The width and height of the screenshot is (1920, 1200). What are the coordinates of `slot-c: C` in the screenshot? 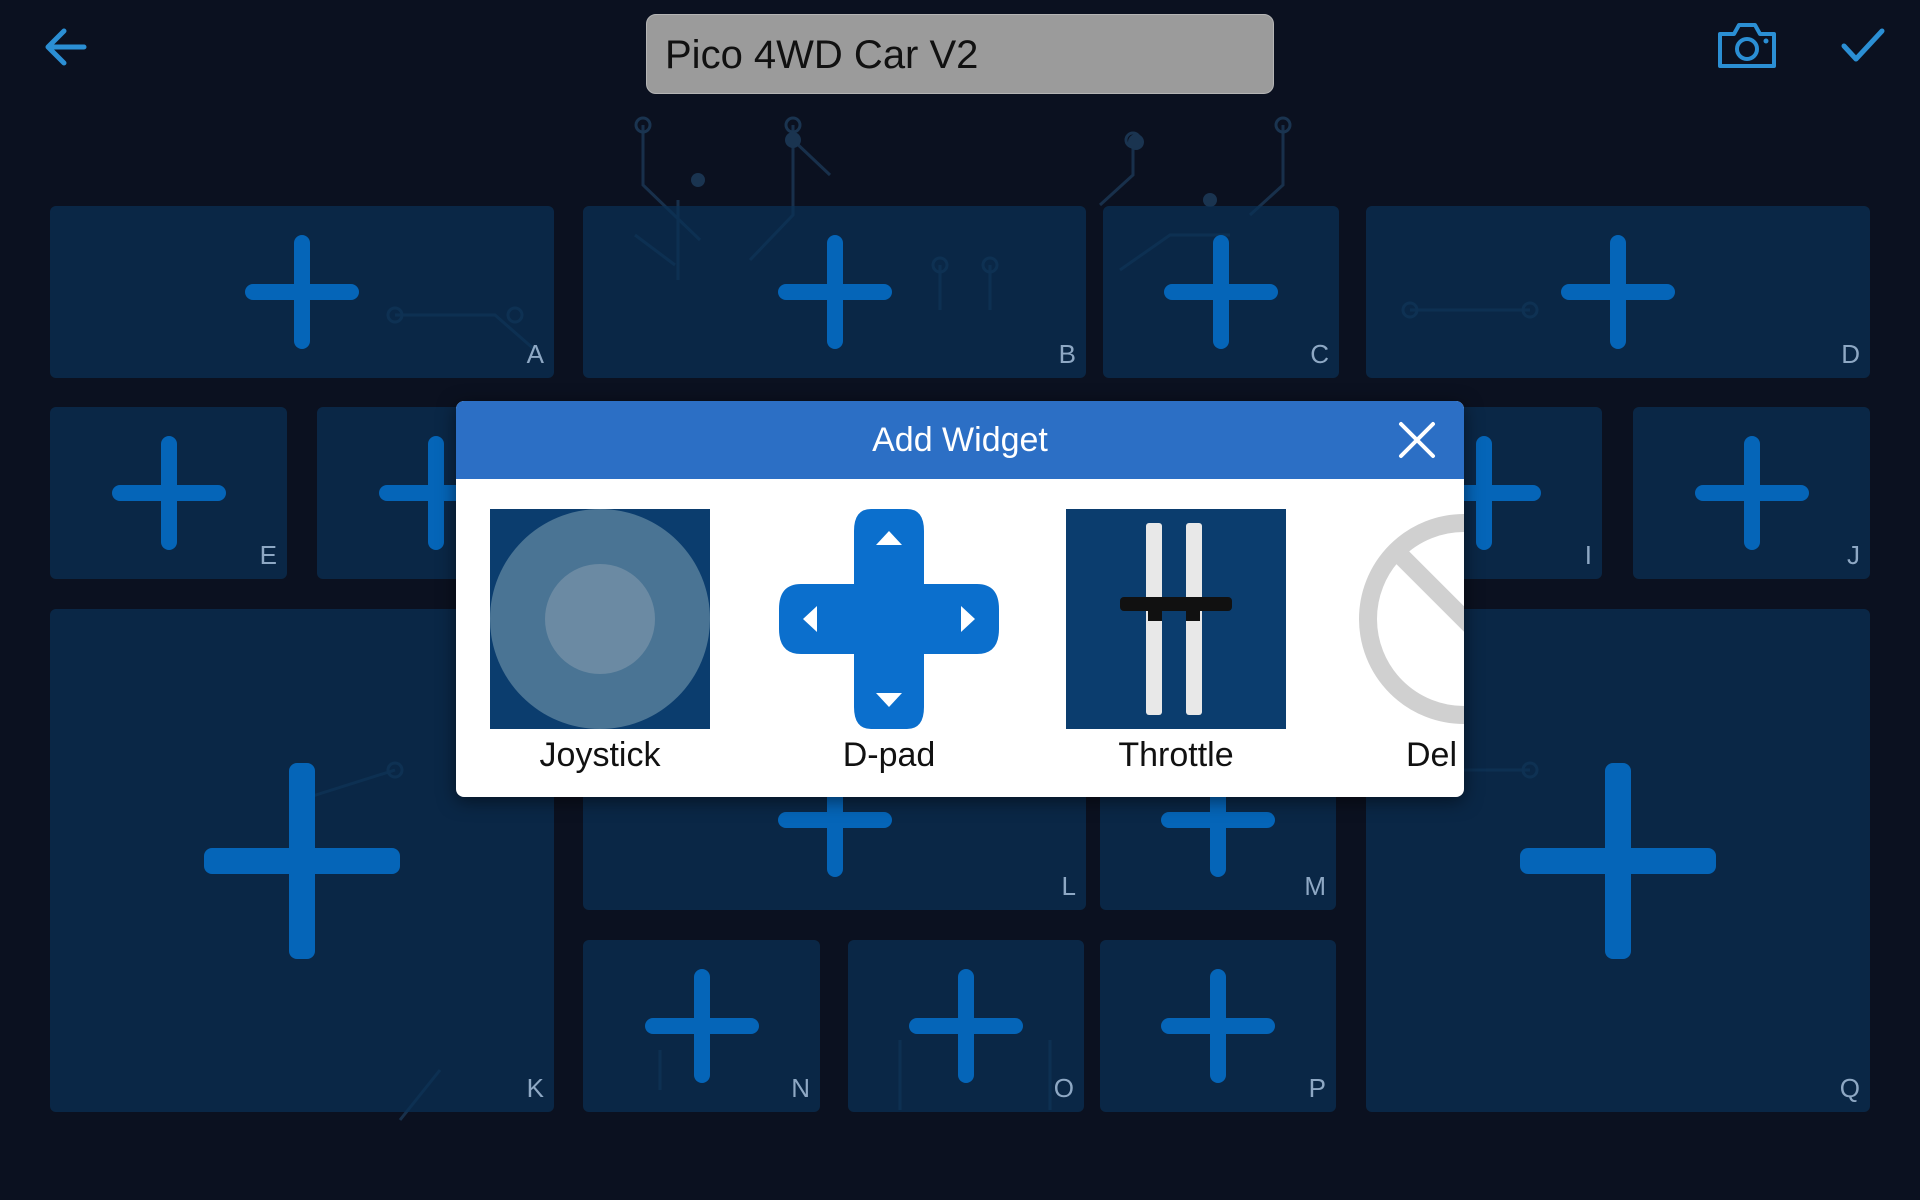 It's located at (1221, 292).